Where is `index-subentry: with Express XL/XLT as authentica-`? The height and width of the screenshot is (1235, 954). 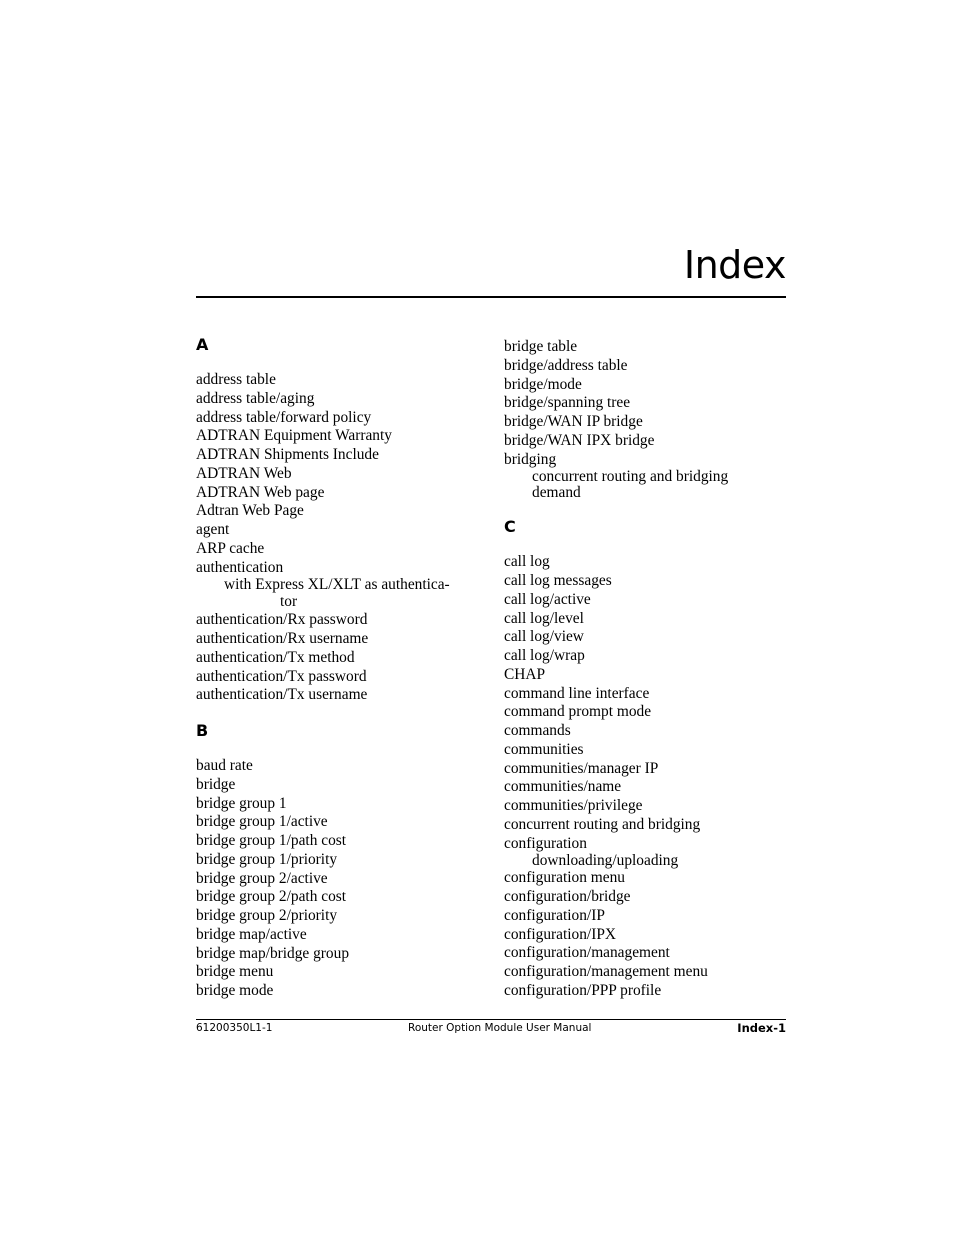
index-subentry: with Express XL/XLT as authentica- is located at coordinates (337, 585).